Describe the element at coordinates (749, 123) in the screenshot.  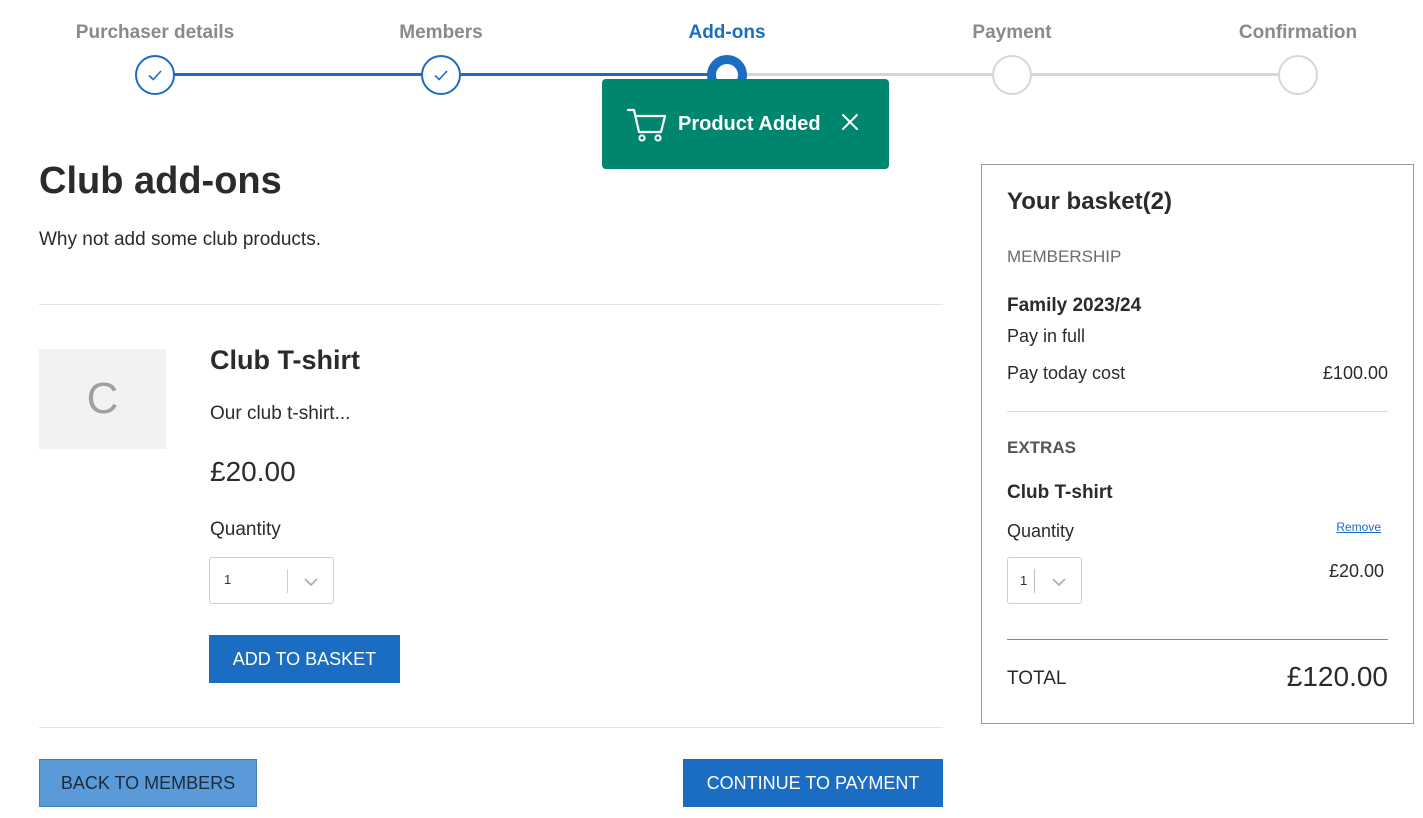
I see `toast-message: Product Added` at that location.